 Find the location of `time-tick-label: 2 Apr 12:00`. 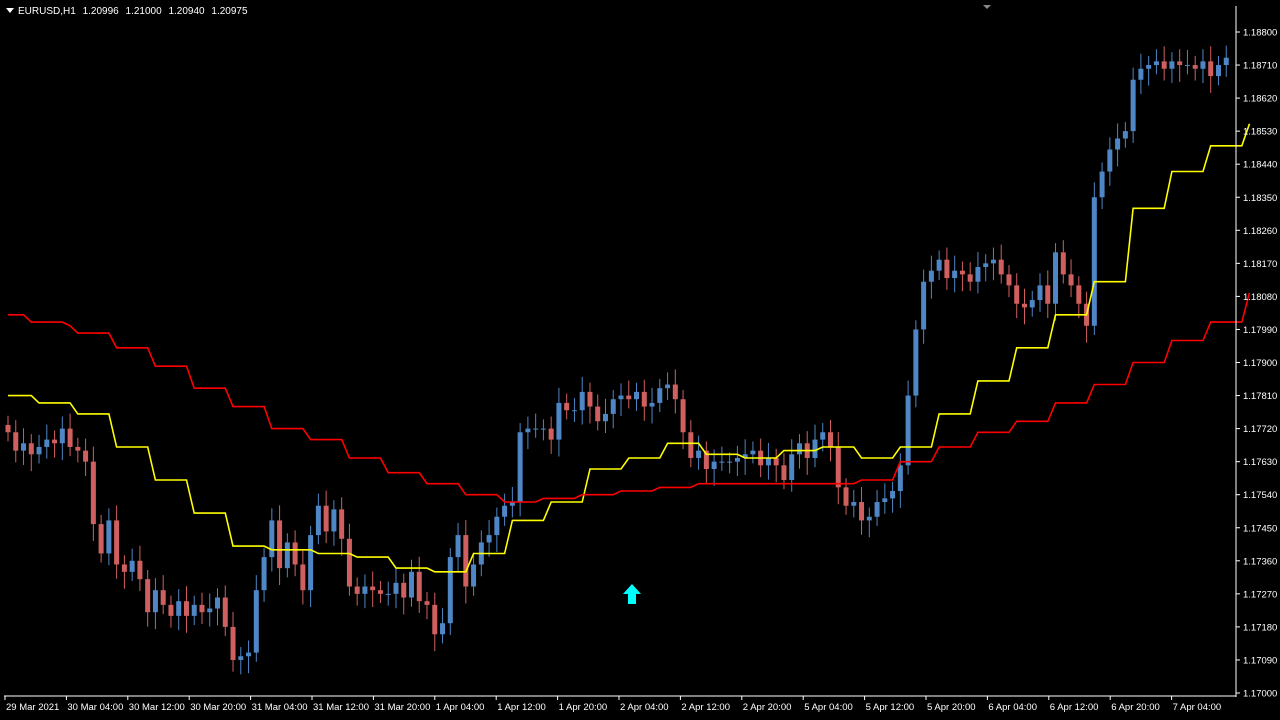

time-tick-label: 2 Apr 12:00 is located at coordinates (705, 707).